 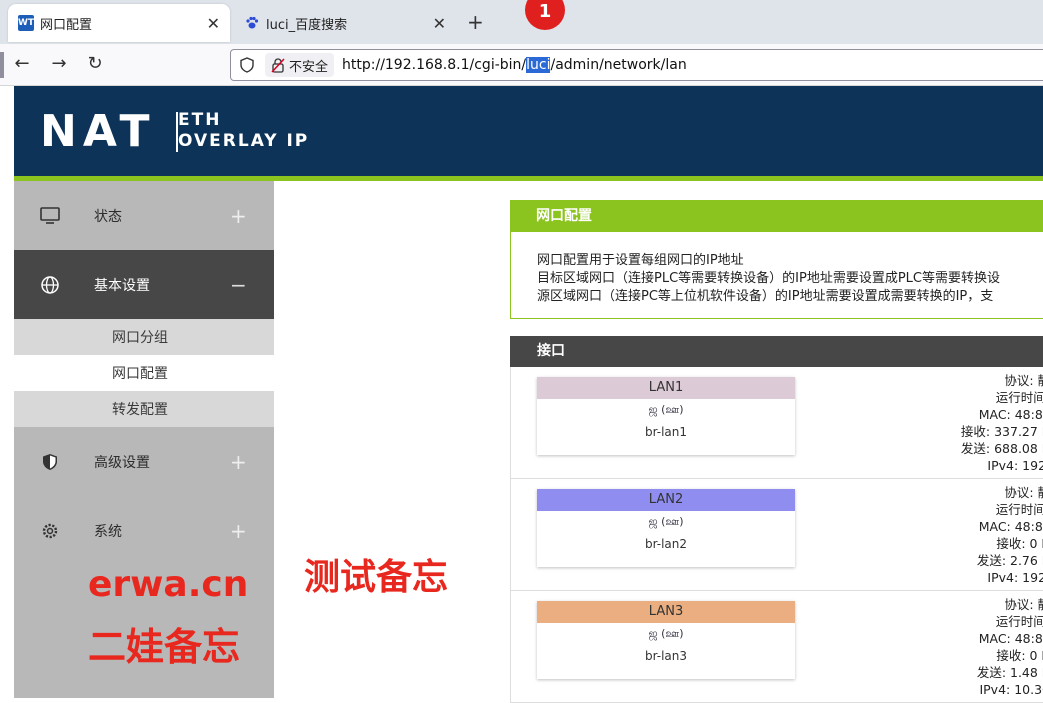 I want to click on collapse-icon: −, so click(x=238, y=285).